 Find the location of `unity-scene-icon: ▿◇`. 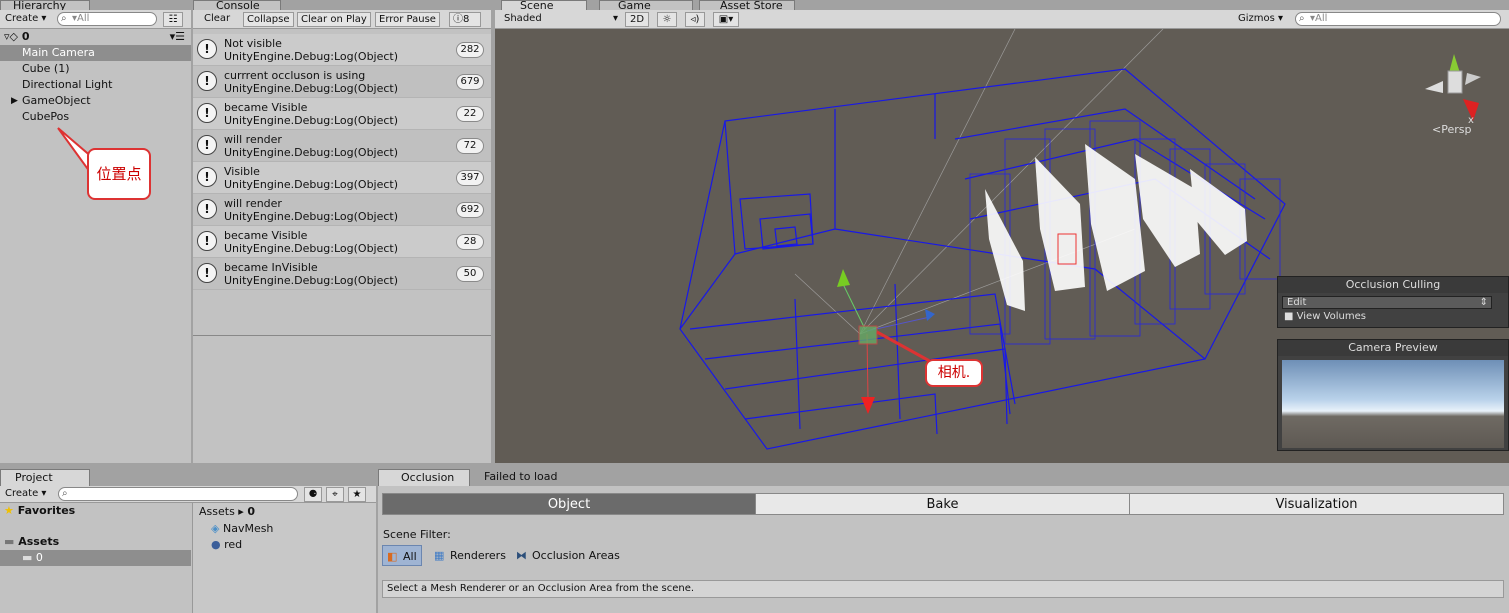

unity-scene-icon: ▿◇ is located at coordinates (11, 36).